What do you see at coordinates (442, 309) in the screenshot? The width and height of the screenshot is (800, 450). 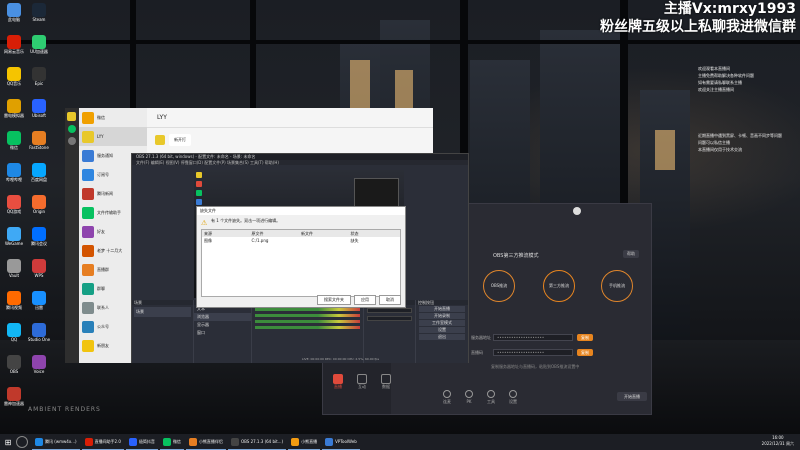 I see `start-streaming-button: 开始直播` at bounding box center [442, 309].